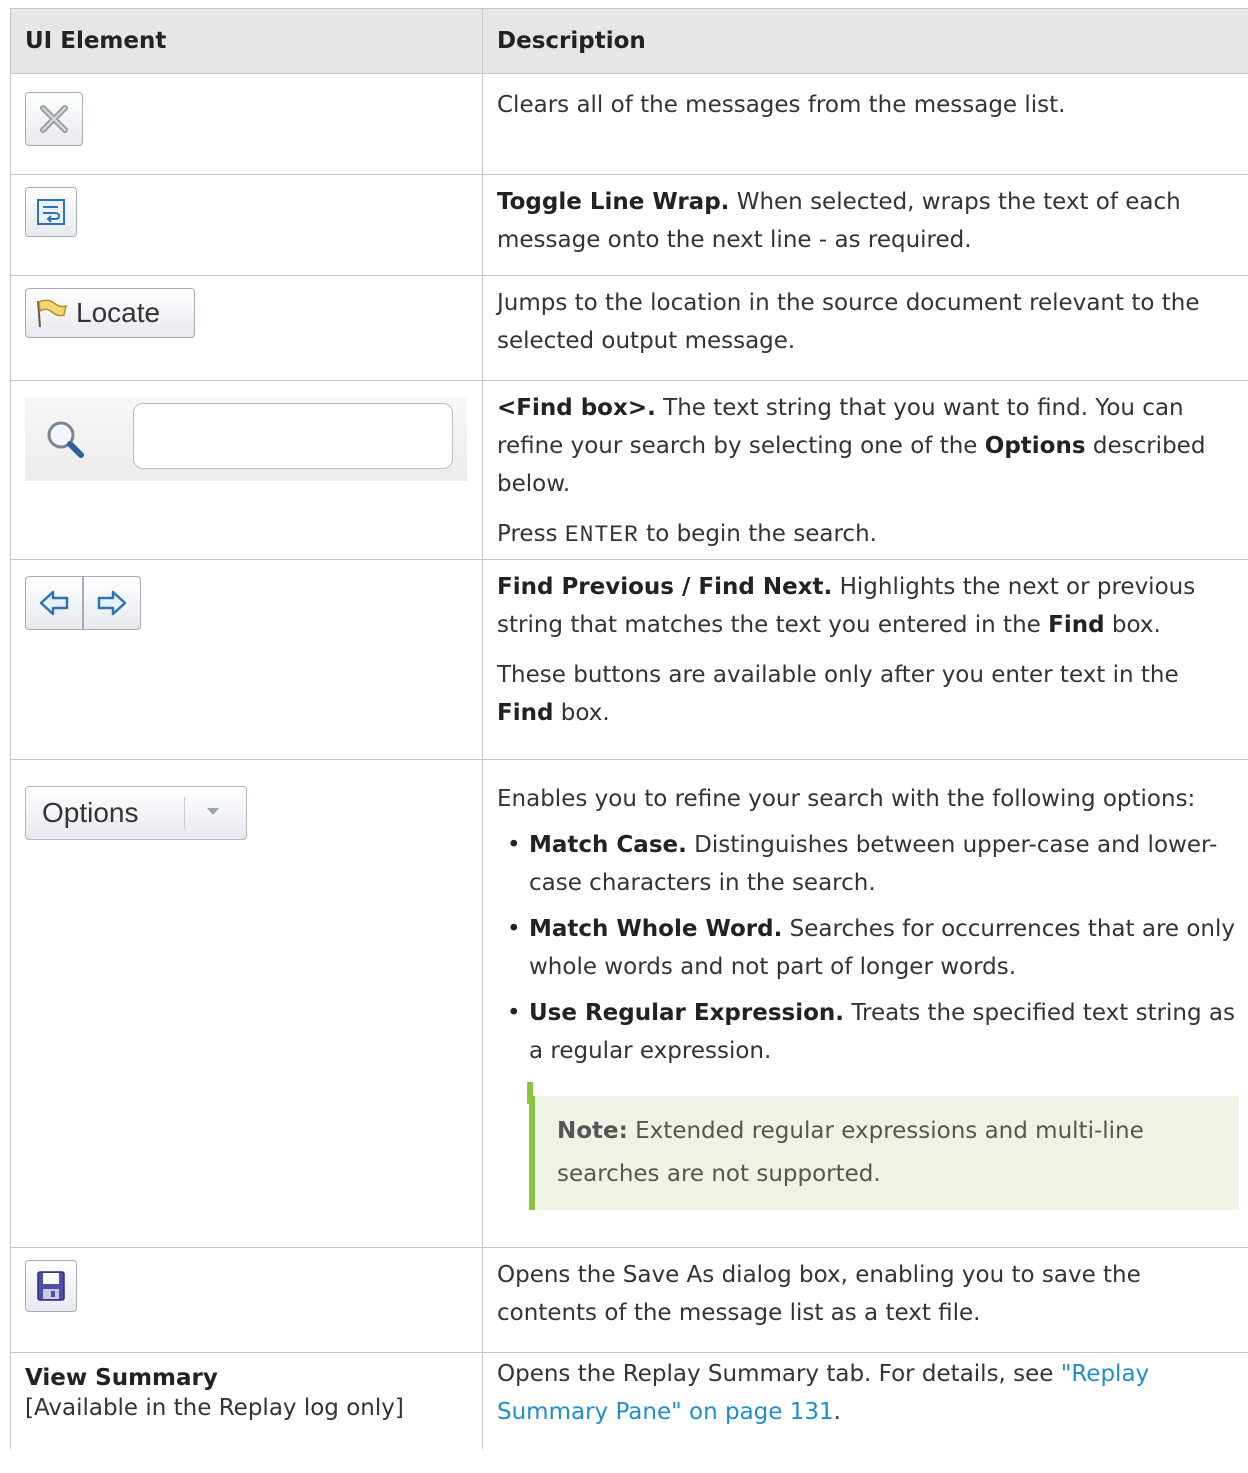 The width and height of the screenshot is (1248, 1473). I want to click on header-description: Description, so click(571, 41).